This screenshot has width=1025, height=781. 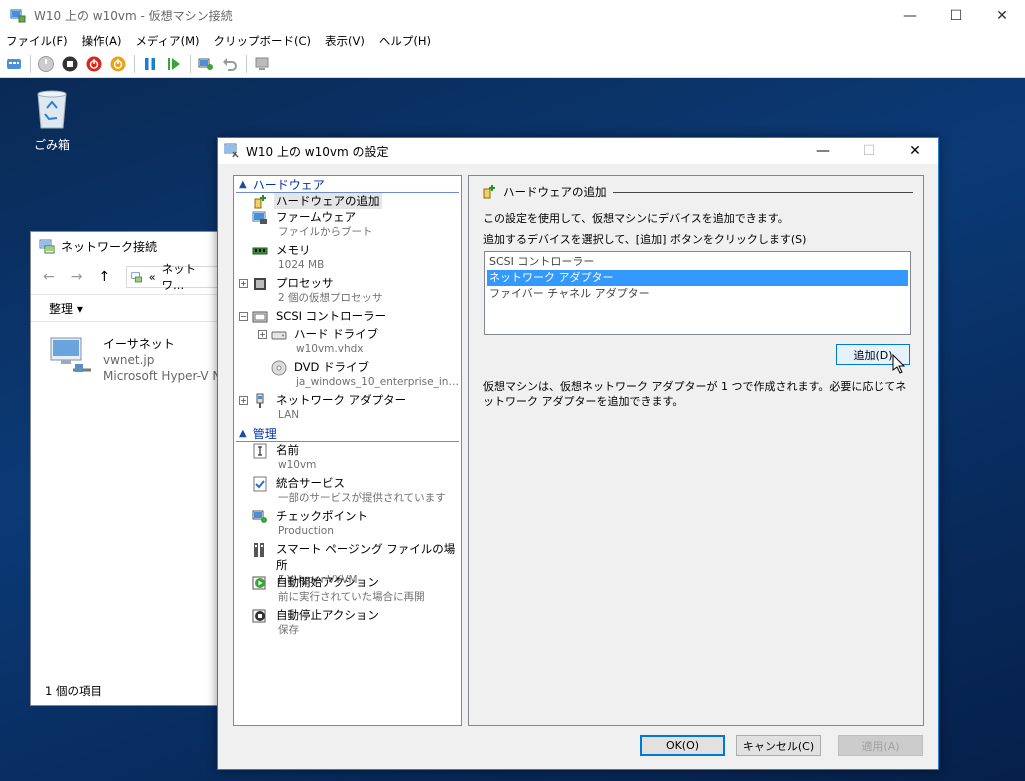 What do you see at coordinates (347, 317) in the screenshot?
I see `tree-item-scsi-controller: − SCSI コントローラー` at bounding box center [347, 317].